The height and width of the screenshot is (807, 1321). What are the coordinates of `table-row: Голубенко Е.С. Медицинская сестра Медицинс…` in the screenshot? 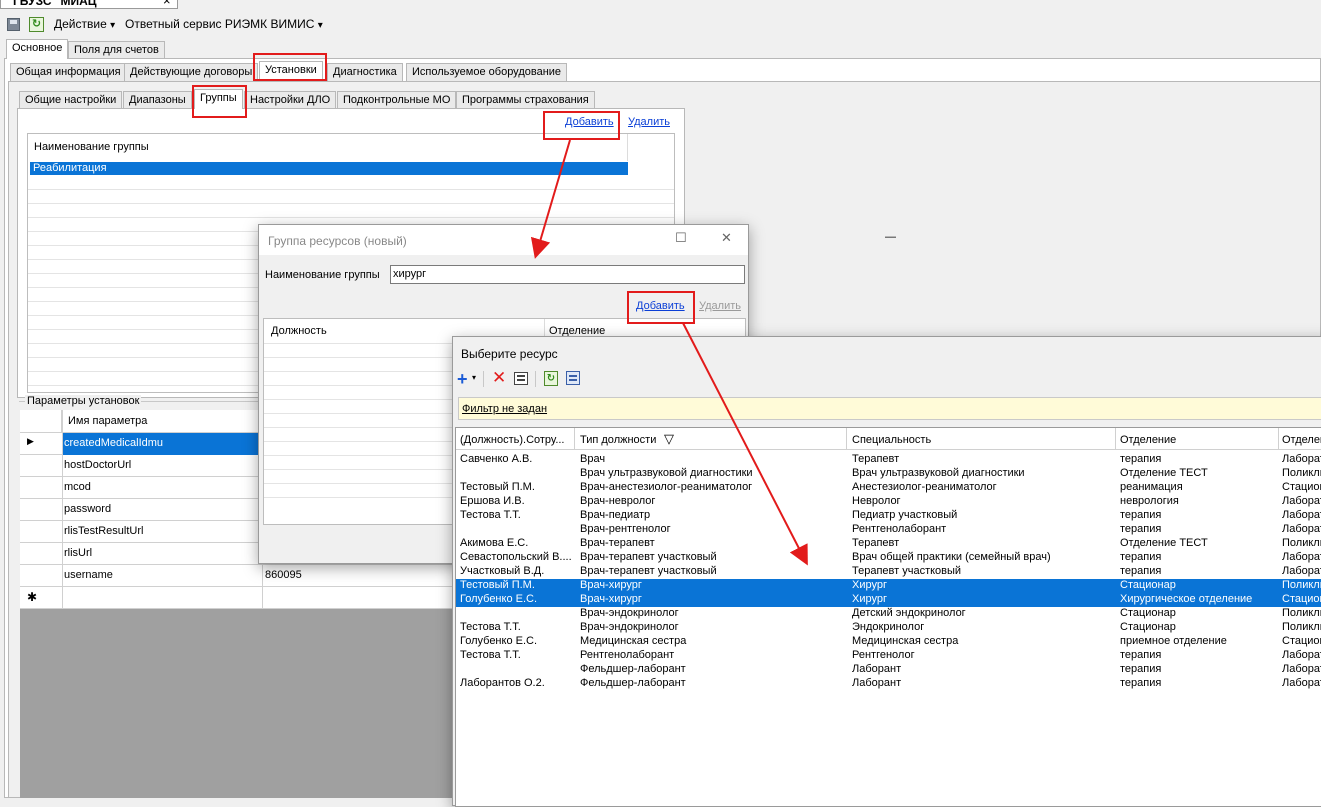 It's located at (888, 642).